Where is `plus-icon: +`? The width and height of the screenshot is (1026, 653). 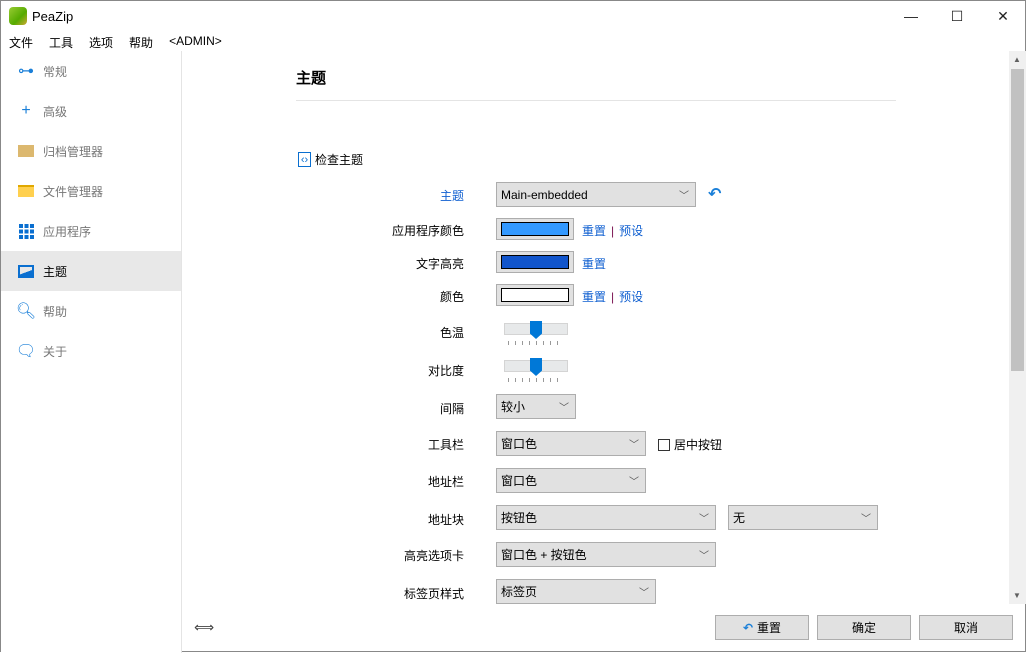
plus-icon: + is located at coordinates (26, 110).